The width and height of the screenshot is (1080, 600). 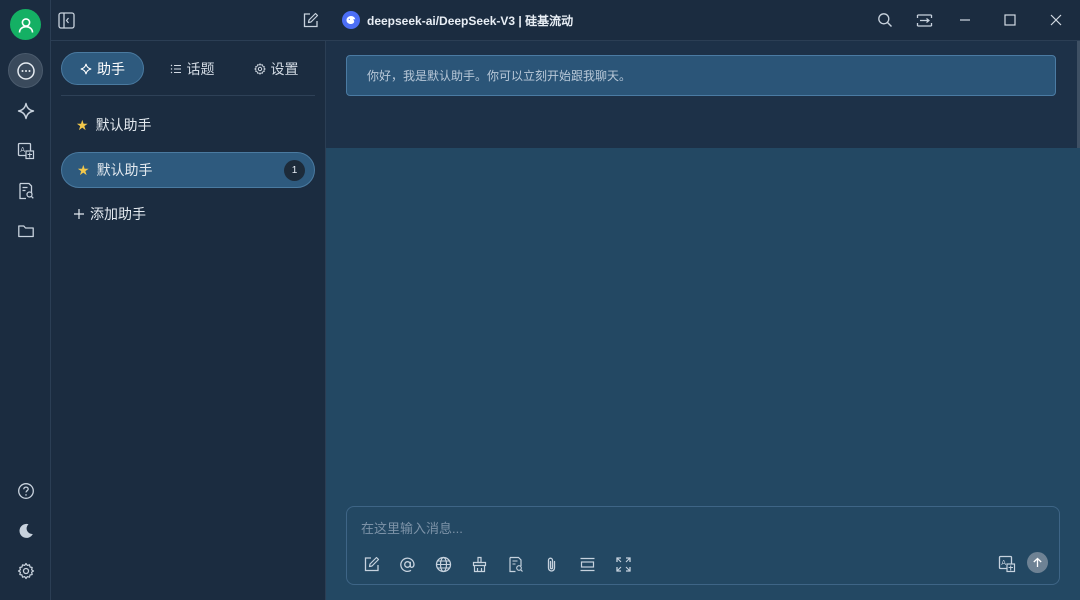 I want to click on rail-settings-button, so click(x=25, y=570).